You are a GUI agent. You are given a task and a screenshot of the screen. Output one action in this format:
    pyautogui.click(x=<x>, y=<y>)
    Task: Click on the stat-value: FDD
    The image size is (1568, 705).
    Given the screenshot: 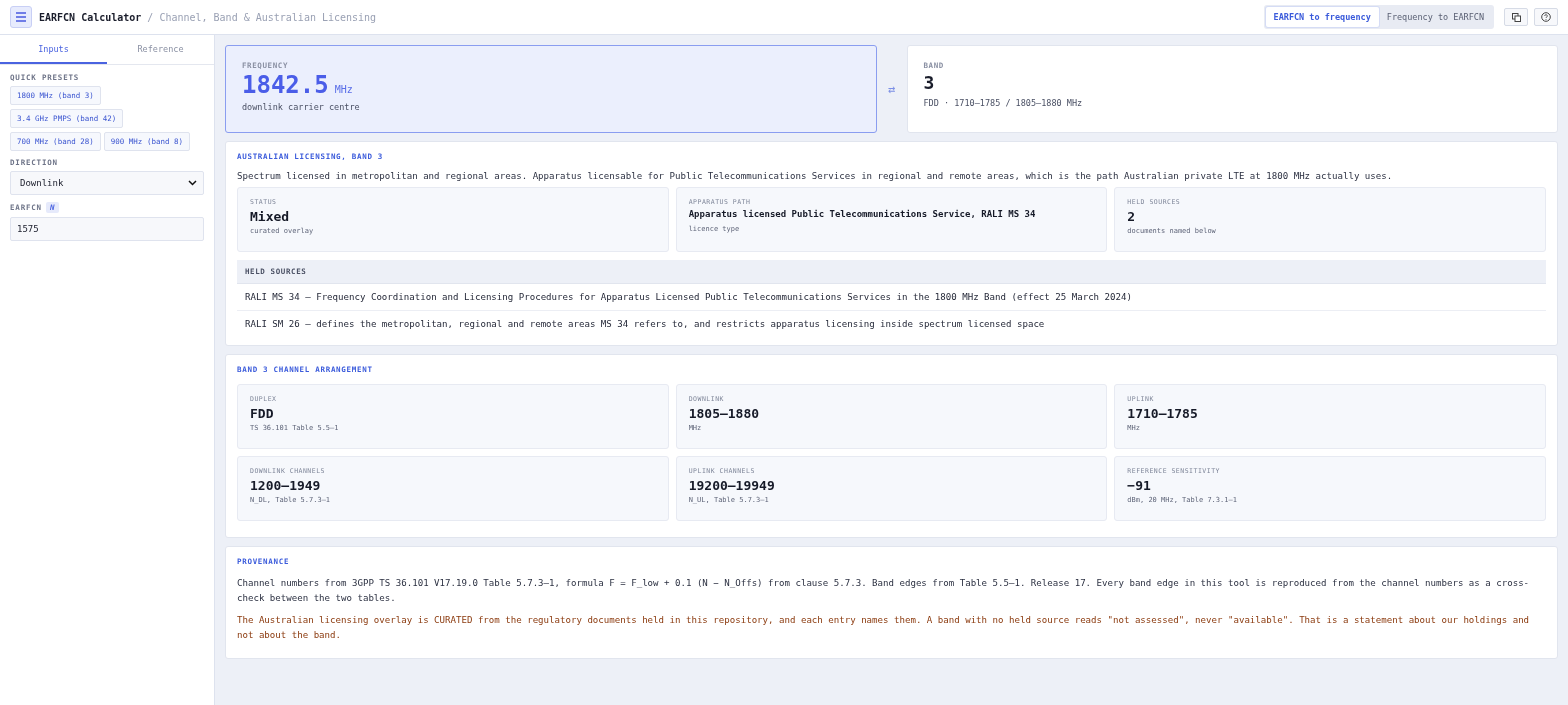 What is the action you would take?
    pyautogui.click(x=262, y=413)
    